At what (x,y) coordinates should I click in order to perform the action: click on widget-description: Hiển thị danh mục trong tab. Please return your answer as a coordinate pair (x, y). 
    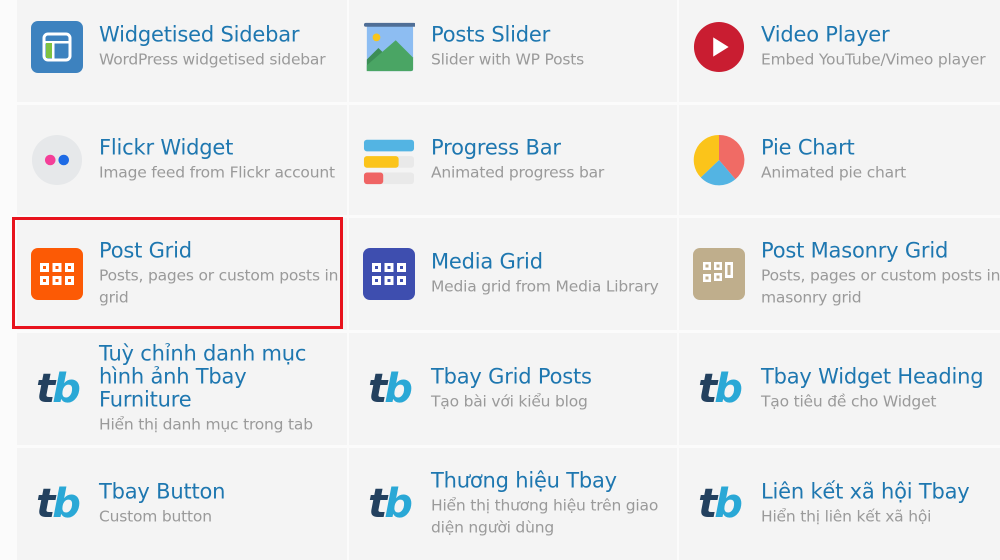
    Looking at the image, I should click on (206, 424).